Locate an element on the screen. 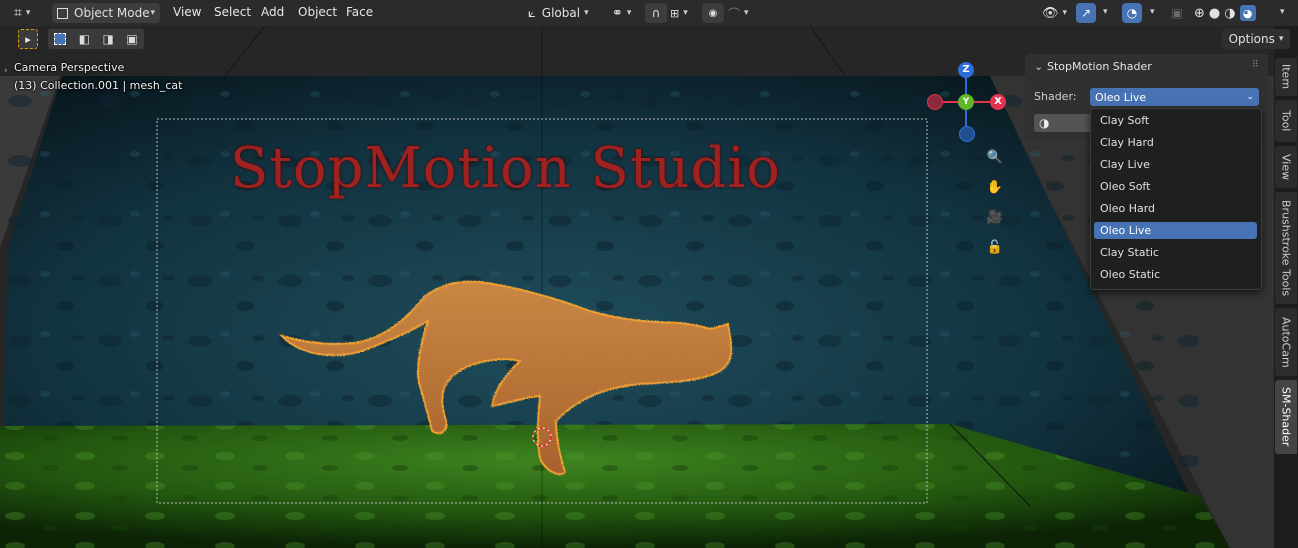  tab-tool: Tool is located at coordinates (1286, 121).